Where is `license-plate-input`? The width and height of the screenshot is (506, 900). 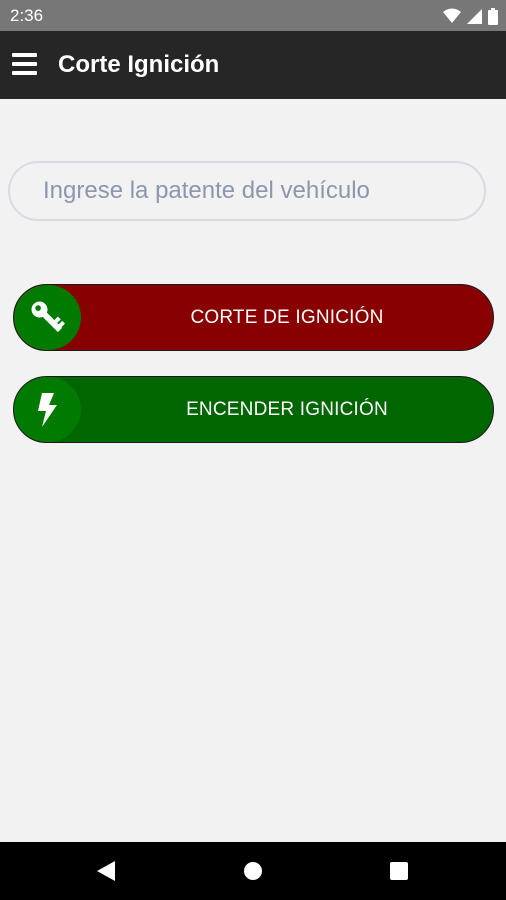 license-plate-input is located at coordinates (247, 191).